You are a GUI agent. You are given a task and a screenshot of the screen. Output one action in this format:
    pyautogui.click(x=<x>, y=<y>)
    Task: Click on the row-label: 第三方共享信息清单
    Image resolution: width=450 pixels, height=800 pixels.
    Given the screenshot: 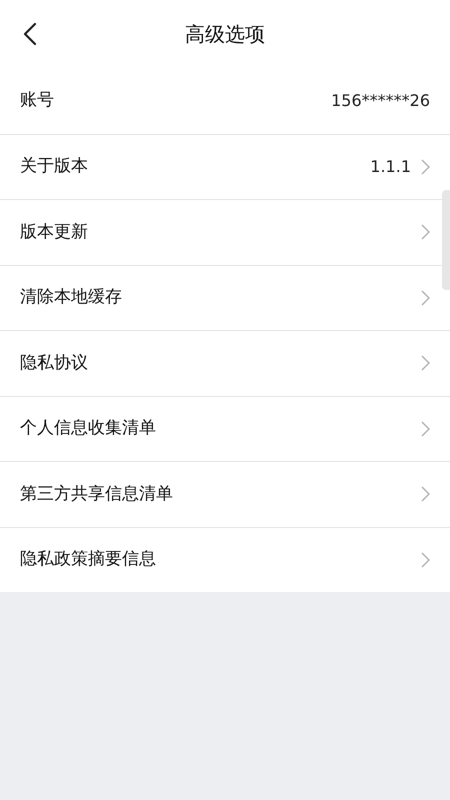 What is the action you would take?
    pyautogui.click(x=97, y=494)
    